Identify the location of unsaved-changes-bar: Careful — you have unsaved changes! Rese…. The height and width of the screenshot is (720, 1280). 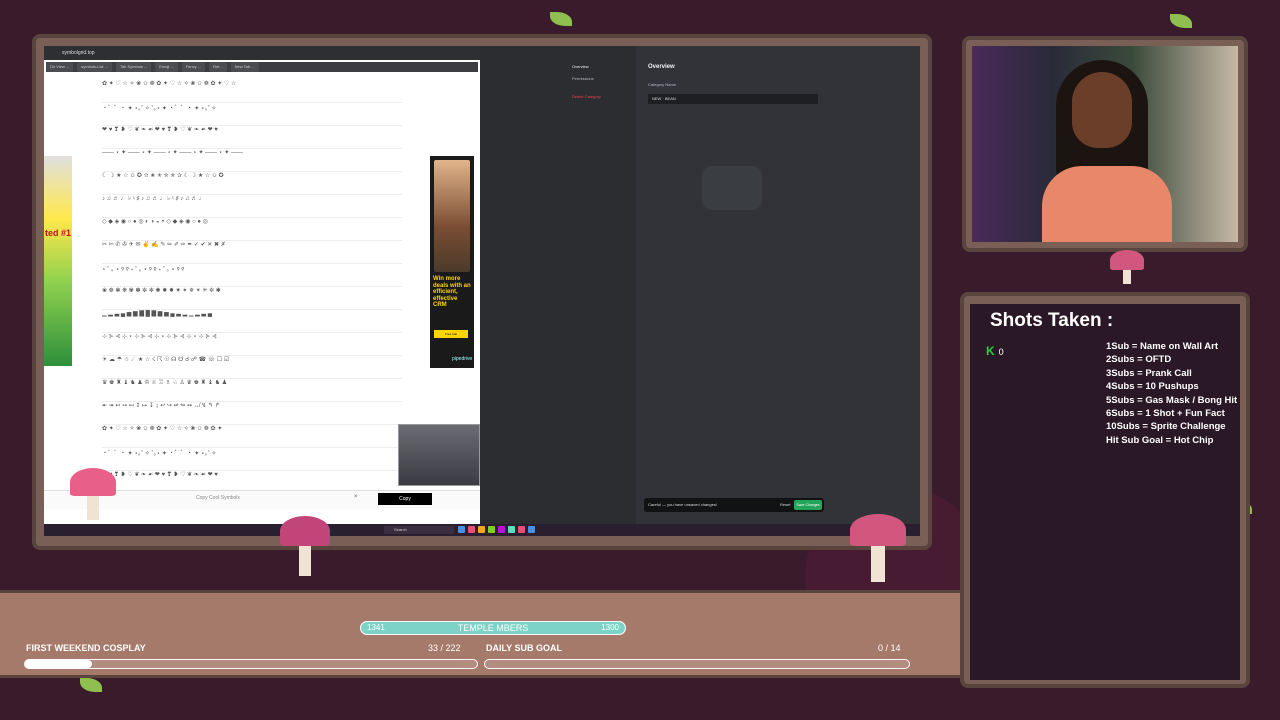
(734, 505).